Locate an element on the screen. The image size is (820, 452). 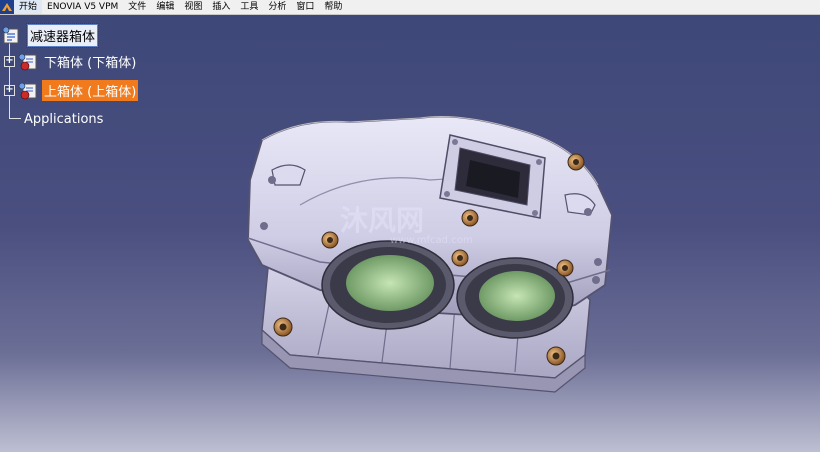
menu-bar: 开始 ENOVIA V5 VPM 文件 编辑 视图 插入 工具 分析 窗口 帮助 is located at coordinates (410, 7).